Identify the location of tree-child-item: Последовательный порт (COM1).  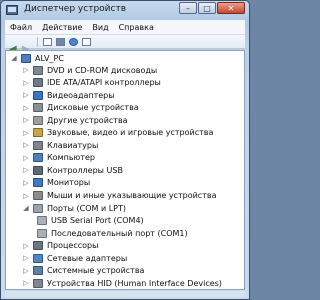
(111, 233).